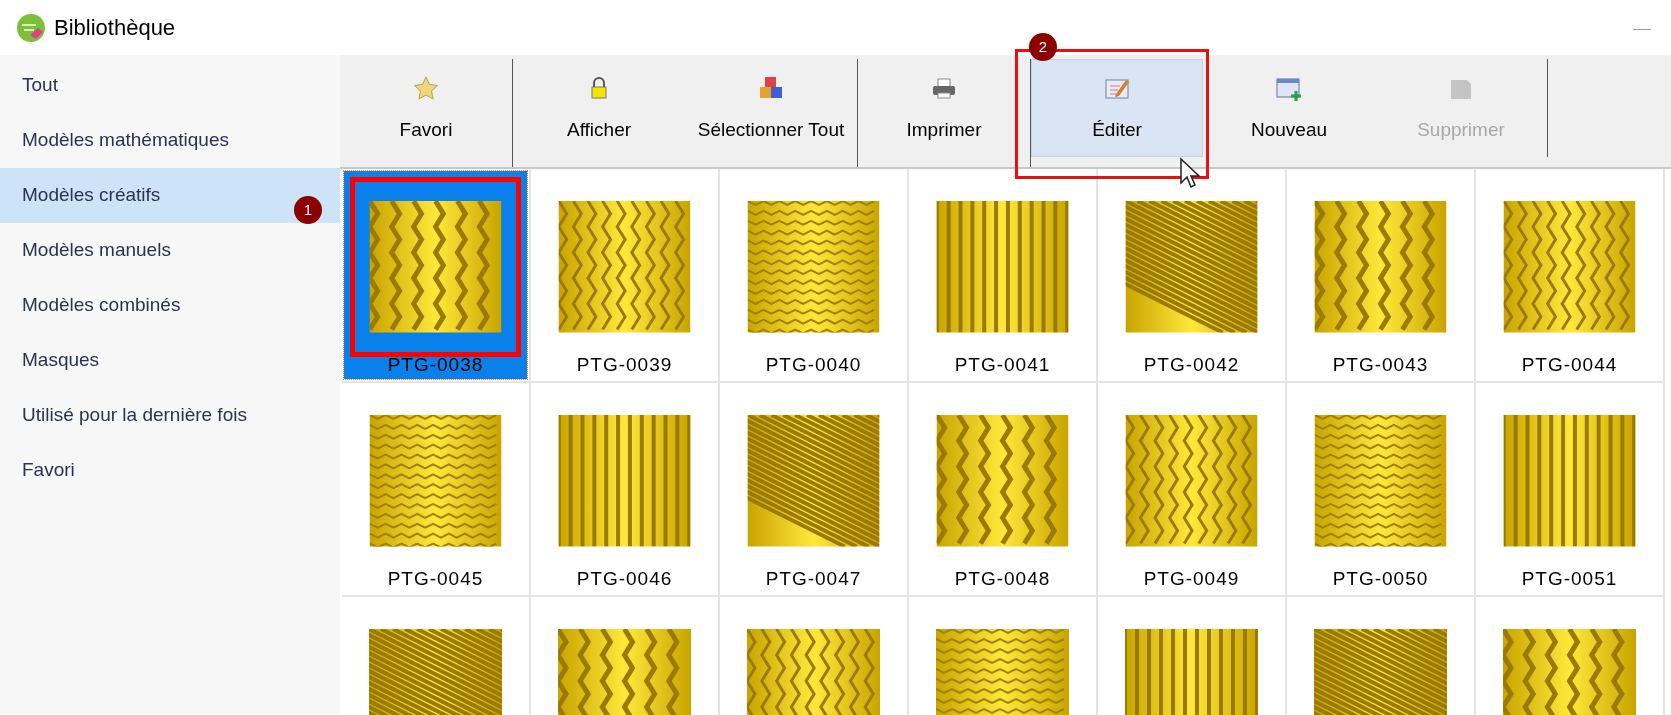 The image size is (1671, 715). What do you see at coordinates (1191, 578) in the screenshot?
I see `pattern-name: PTG-0049` at bounding box center [1191, 578].